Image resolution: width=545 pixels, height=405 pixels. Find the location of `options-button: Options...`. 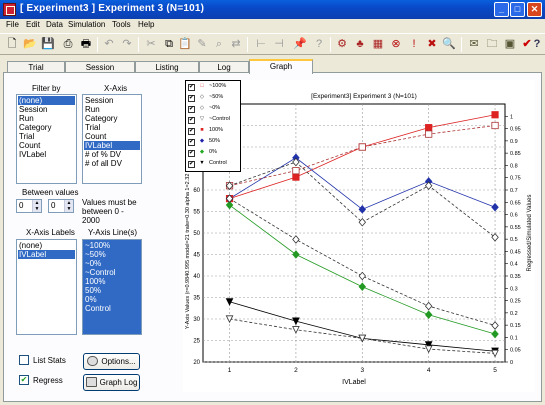

options-button: Options... is located at coordinates (111, 361).